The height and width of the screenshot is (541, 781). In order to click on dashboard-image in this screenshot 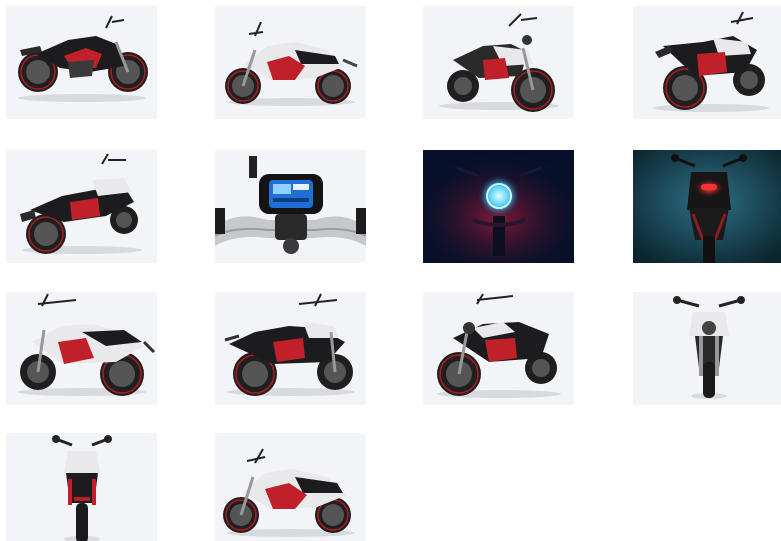, I will do `click(290, 205)`.